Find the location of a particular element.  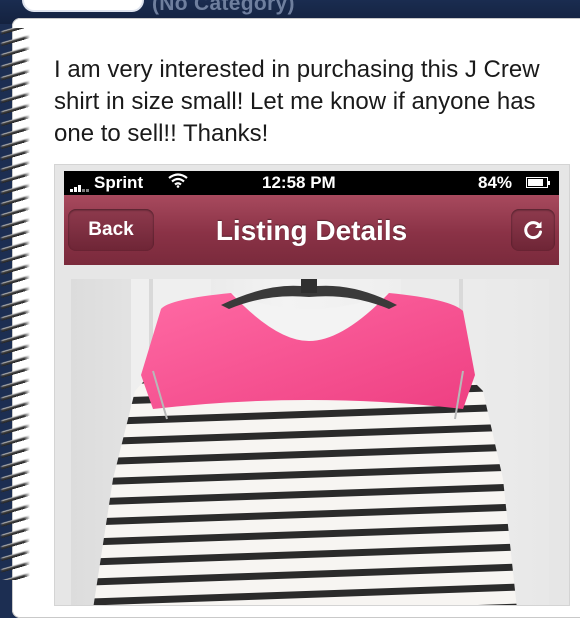

wifi-icon is located at coordinates (178, 182).